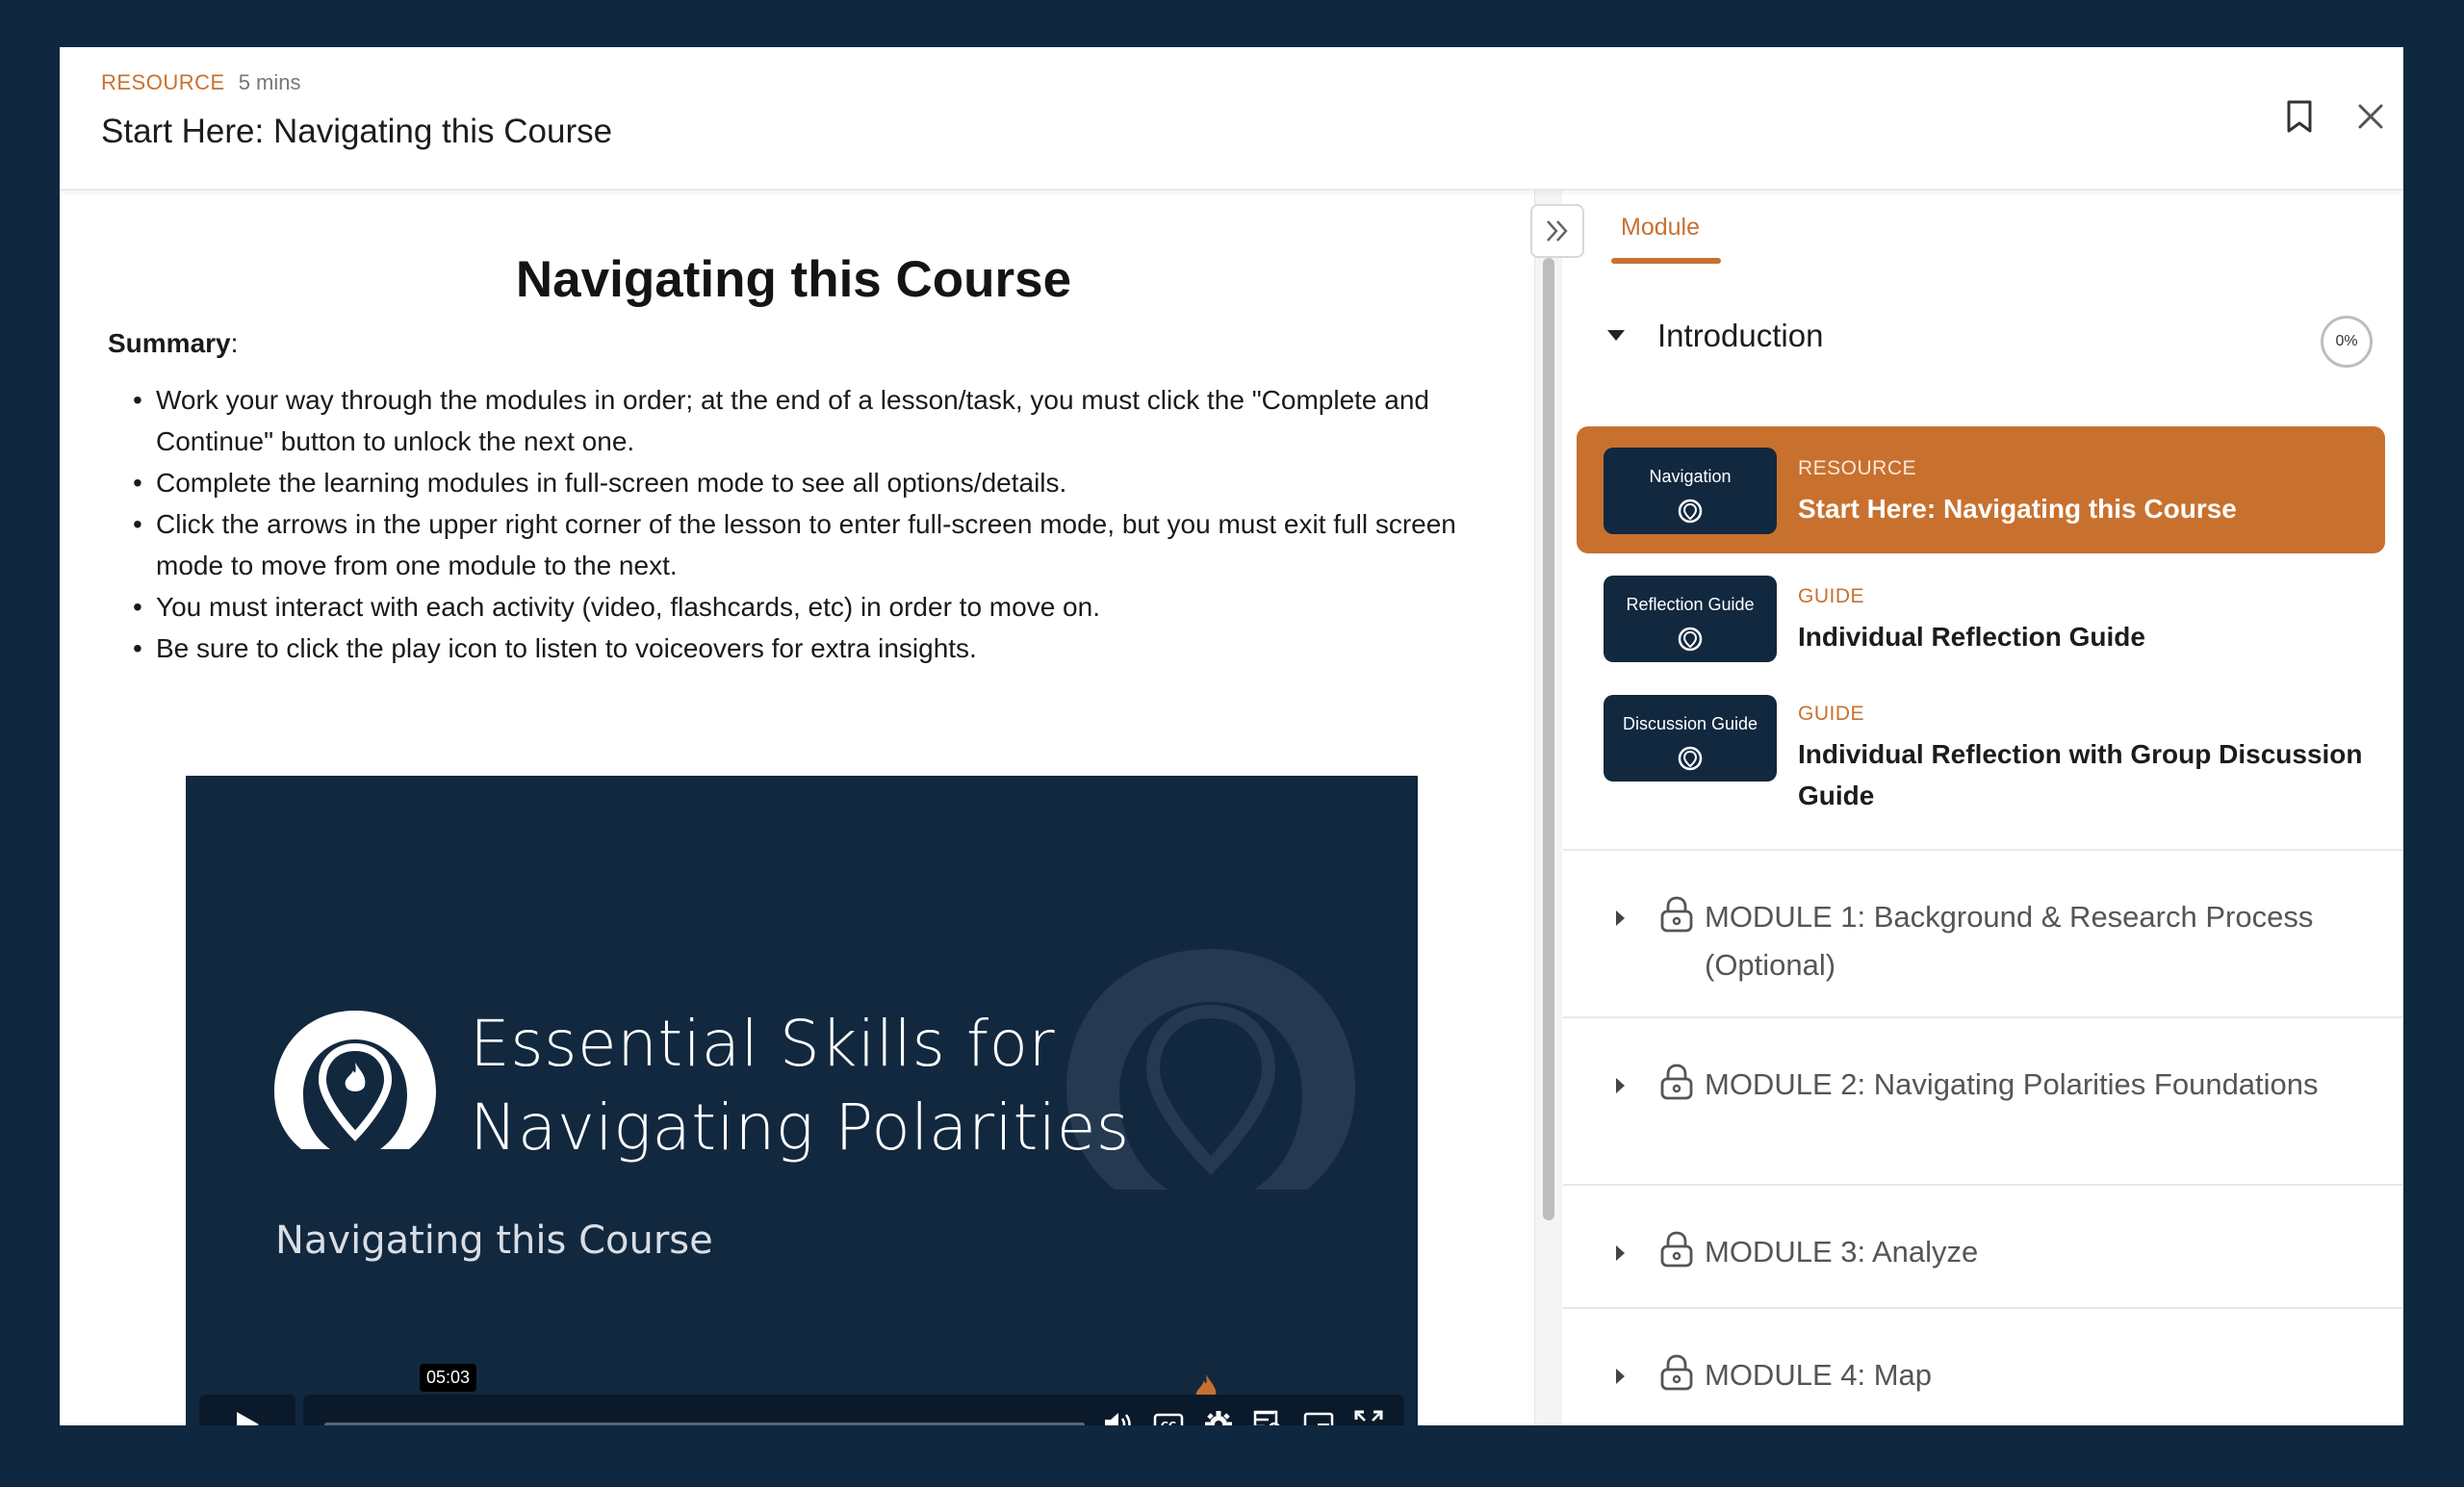 The width and height of the screenshot is (2464, 1487). What do you see at coordinates (355, 1080) in the screenshot?
I see `course-logo-icon` at bounding box center [355, 1080].